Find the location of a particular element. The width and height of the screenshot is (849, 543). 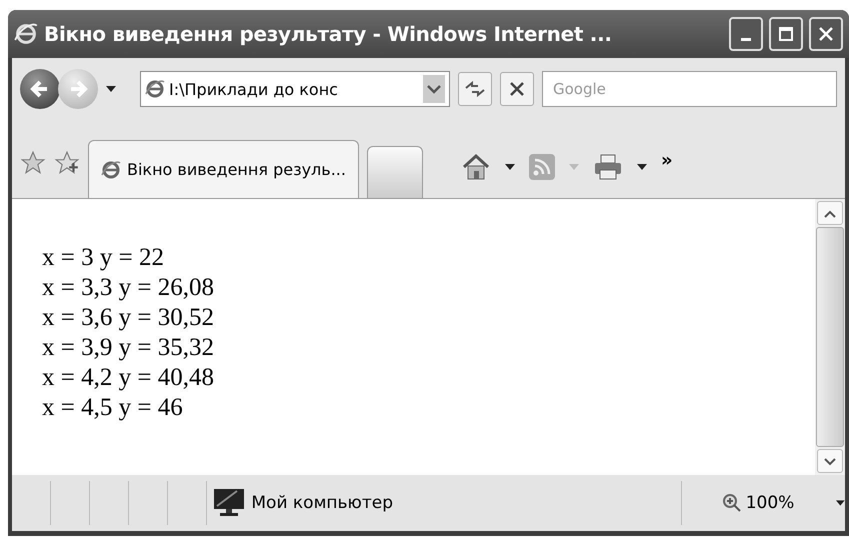

zoom-button: 100% is located at coordinates (741, 503).